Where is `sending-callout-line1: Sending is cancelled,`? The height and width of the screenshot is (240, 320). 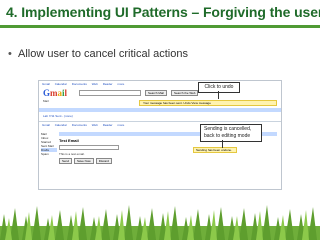
sending-callout-line1: Sending is cancelled, is located at coordinates (228, 129).